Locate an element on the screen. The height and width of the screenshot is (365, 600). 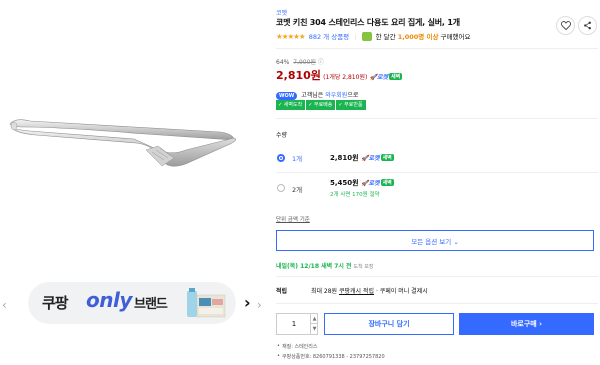
discount-rate: 64% is located at coordinates (283, 62).